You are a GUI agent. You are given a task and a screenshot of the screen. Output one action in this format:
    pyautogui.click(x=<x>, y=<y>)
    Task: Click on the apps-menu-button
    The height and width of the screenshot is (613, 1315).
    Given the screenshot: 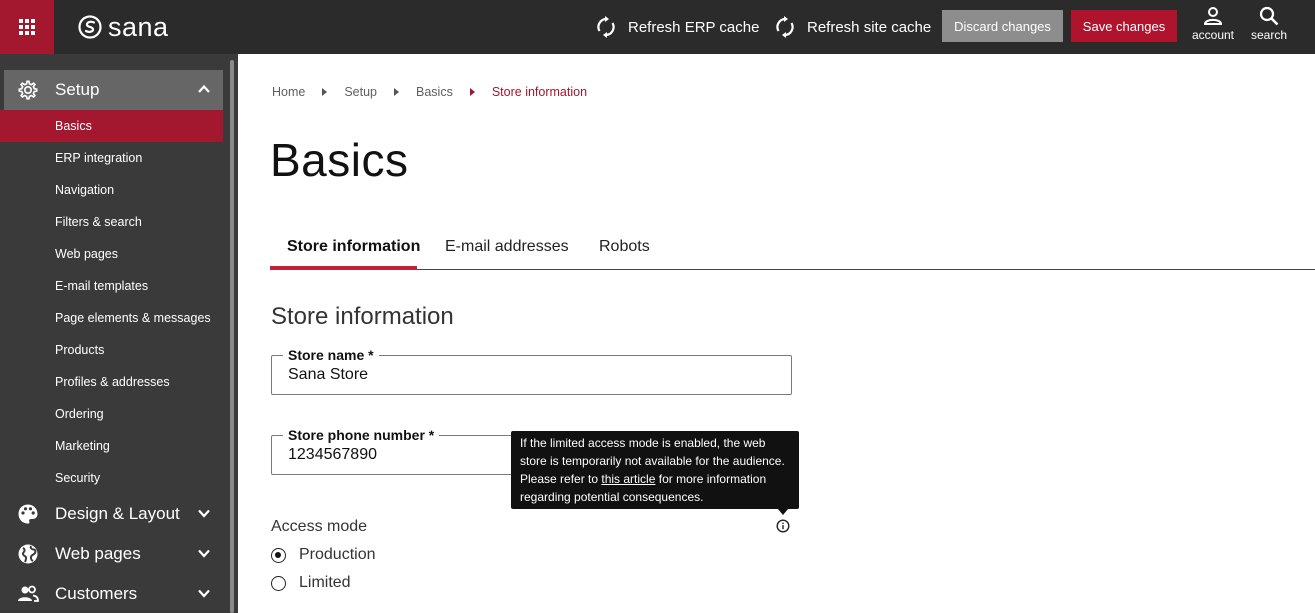 What is the action you would take?
    pyautogui.click(x=27, y=27)
    